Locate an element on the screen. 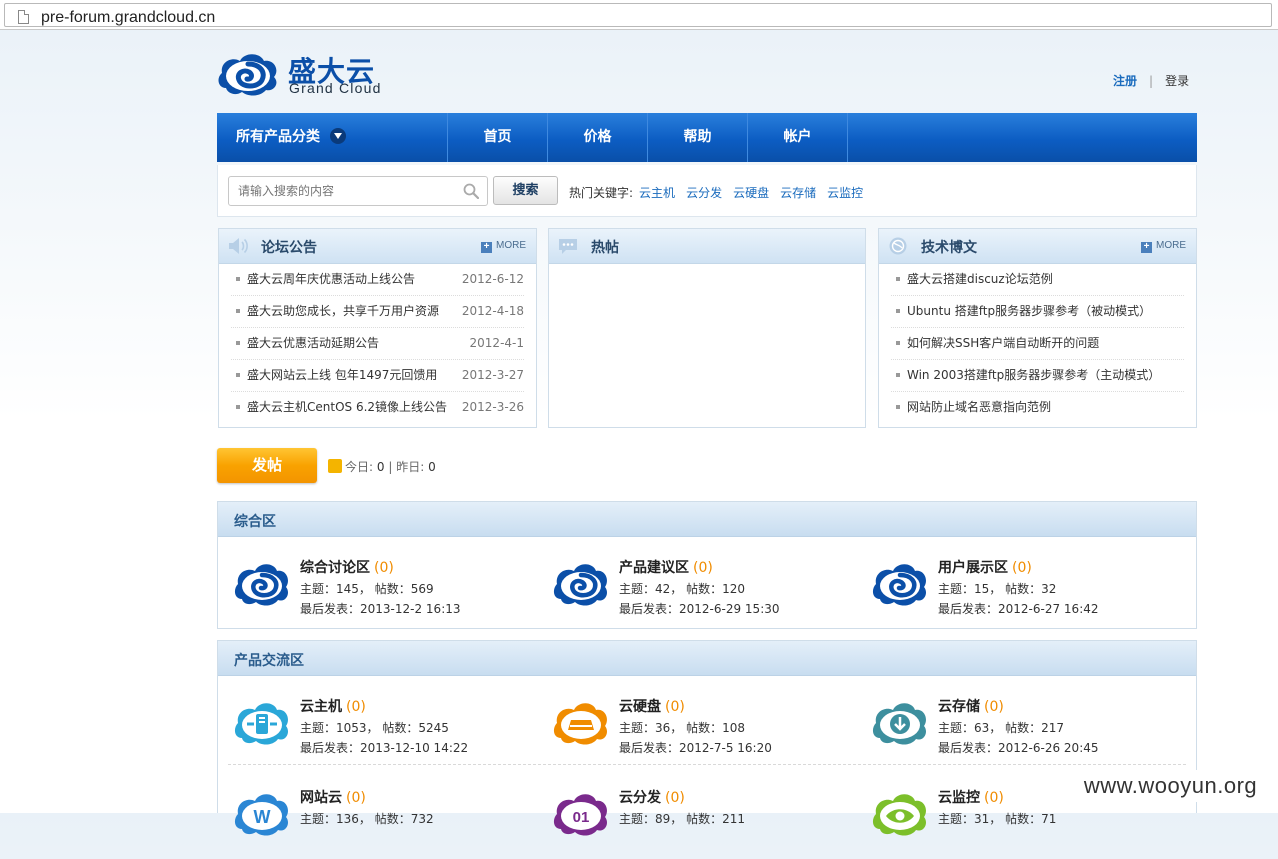  forum-name: 云硬盘 (0) is located at coordinates (652, 706).